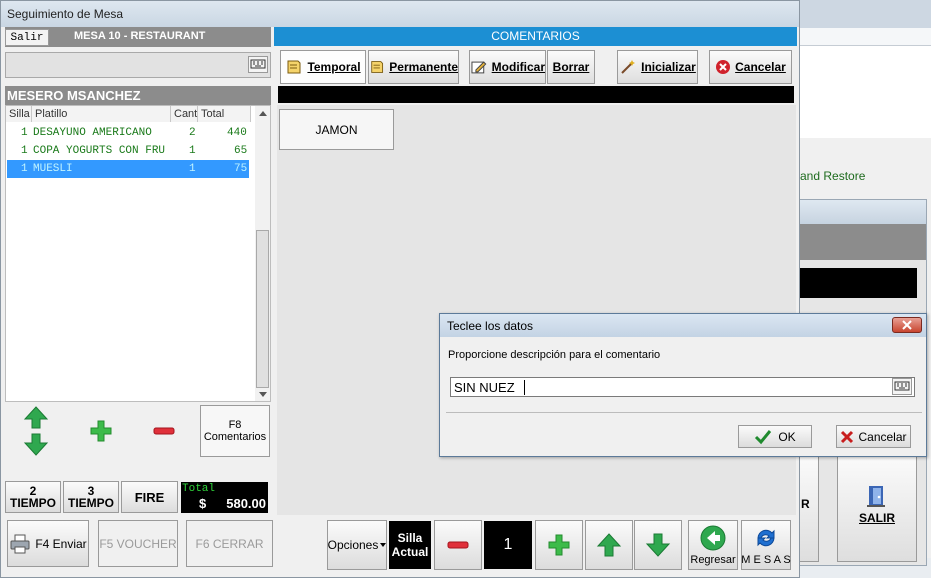  What do you see at coordinates (74, 95) in the screenshot?
I see `waiter-label: MESERO MSANCHEZ` at bounding box center [74, 95].